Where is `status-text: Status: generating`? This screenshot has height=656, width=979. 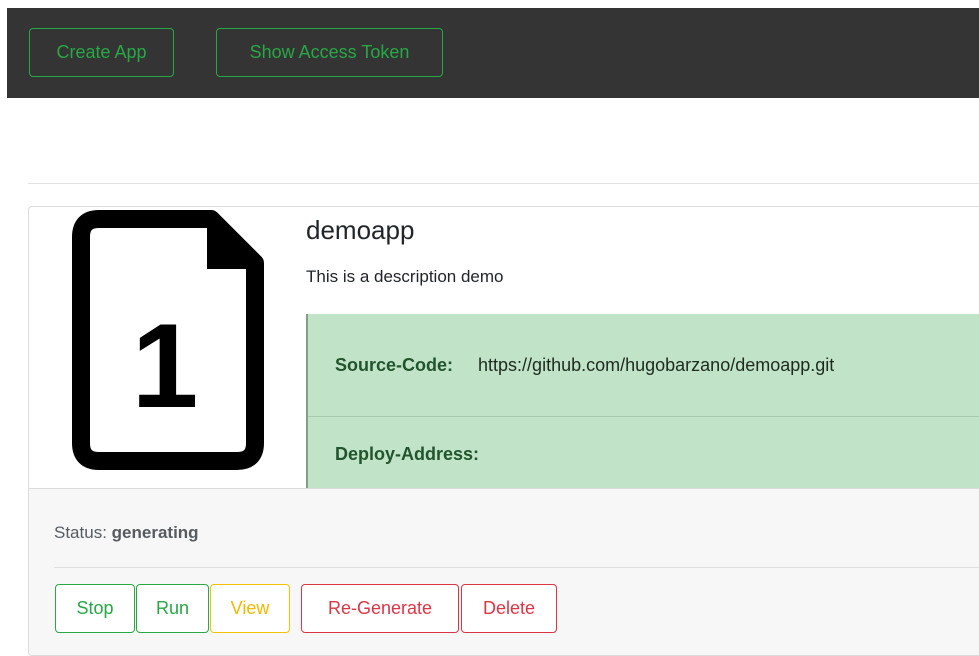 status-text: Status: generating is located at coordinates (126, 533).